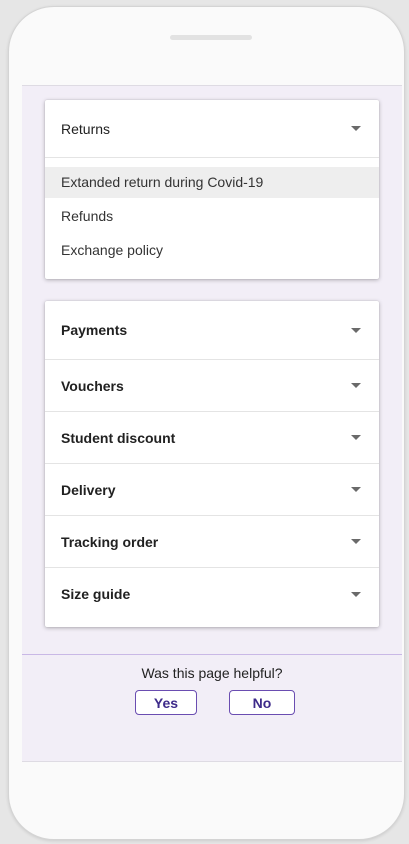 Image resolution: width=409 pixels, height=844 pixels. What do you see at coordinates (212, 330) in the screenshot?
I see `accordion-payments: Payments` at bounding box center [212, 330].